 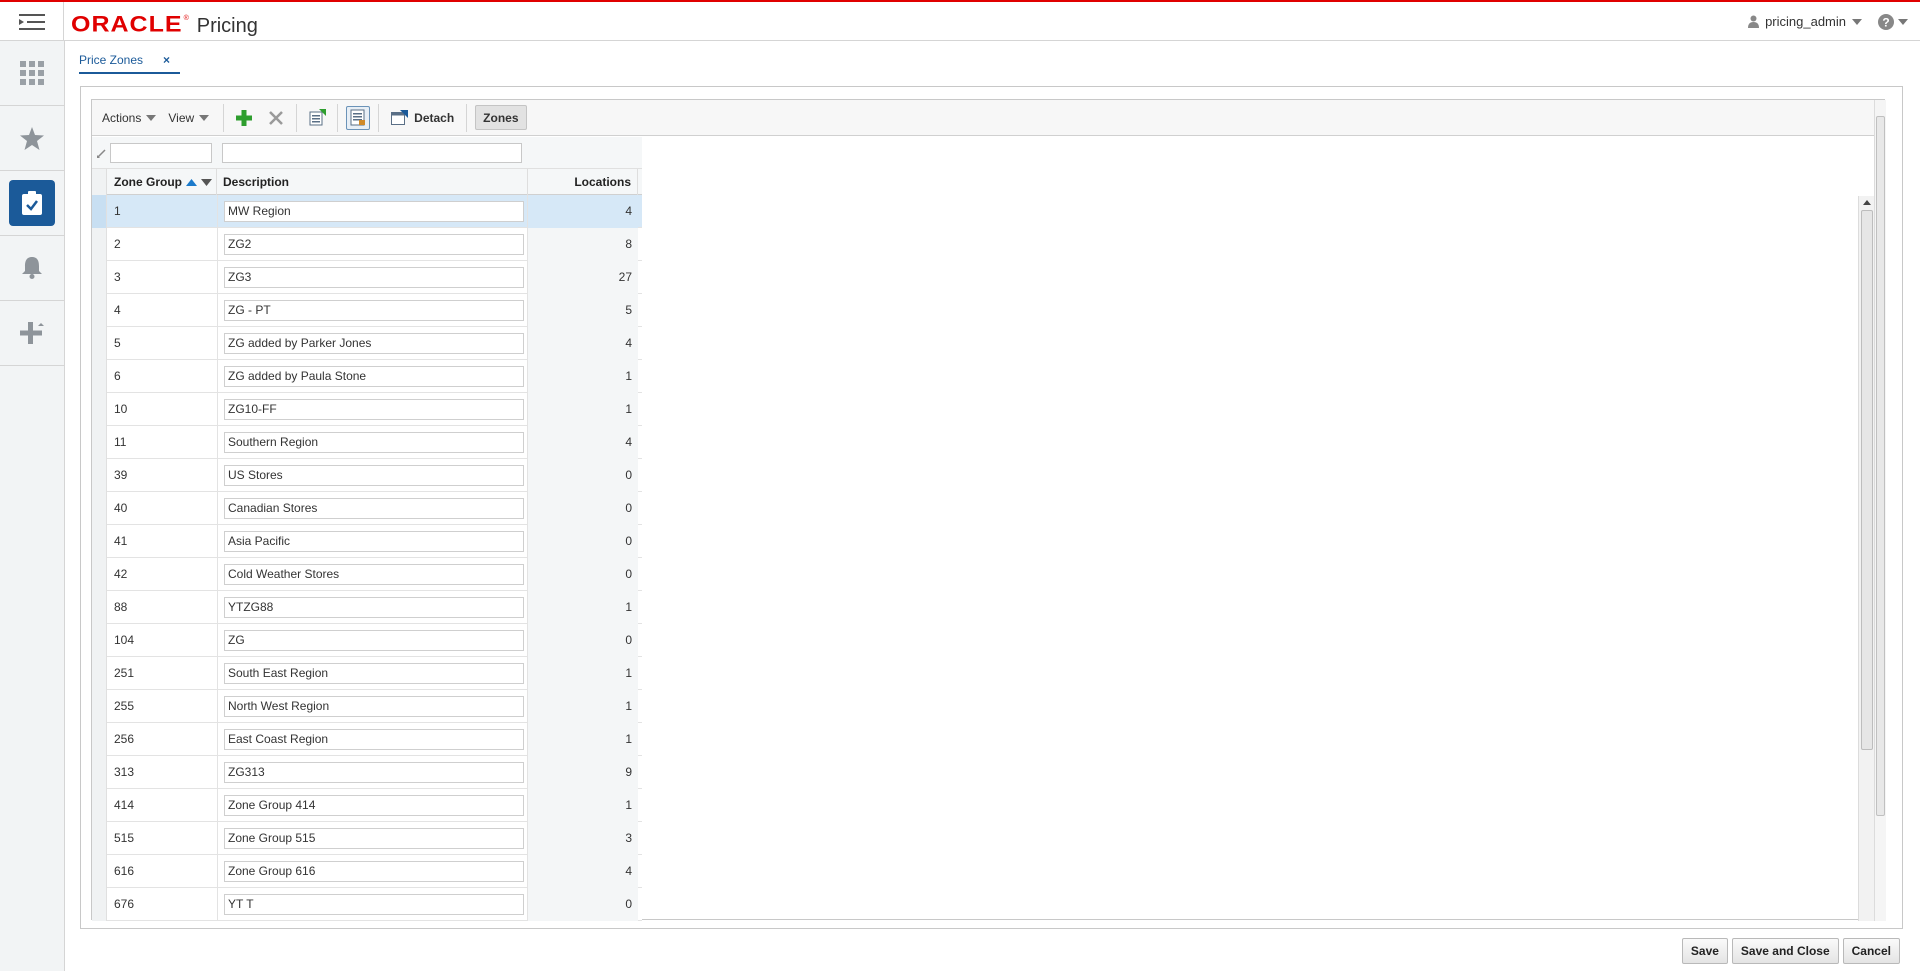 I want to click on sort-descending-icon, so click(x=206, y=182).